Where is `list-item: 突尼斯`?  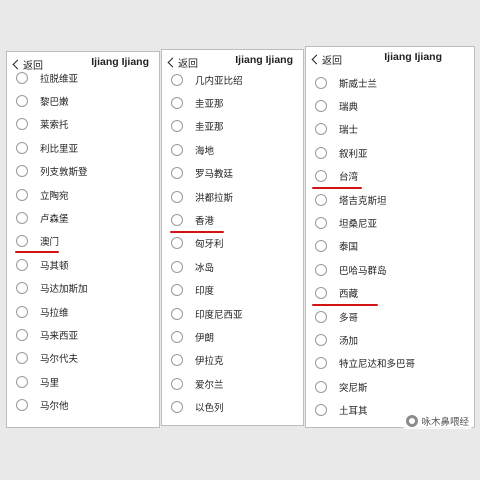
list-item: 突尼斯 is located at coordinates (390, 386).